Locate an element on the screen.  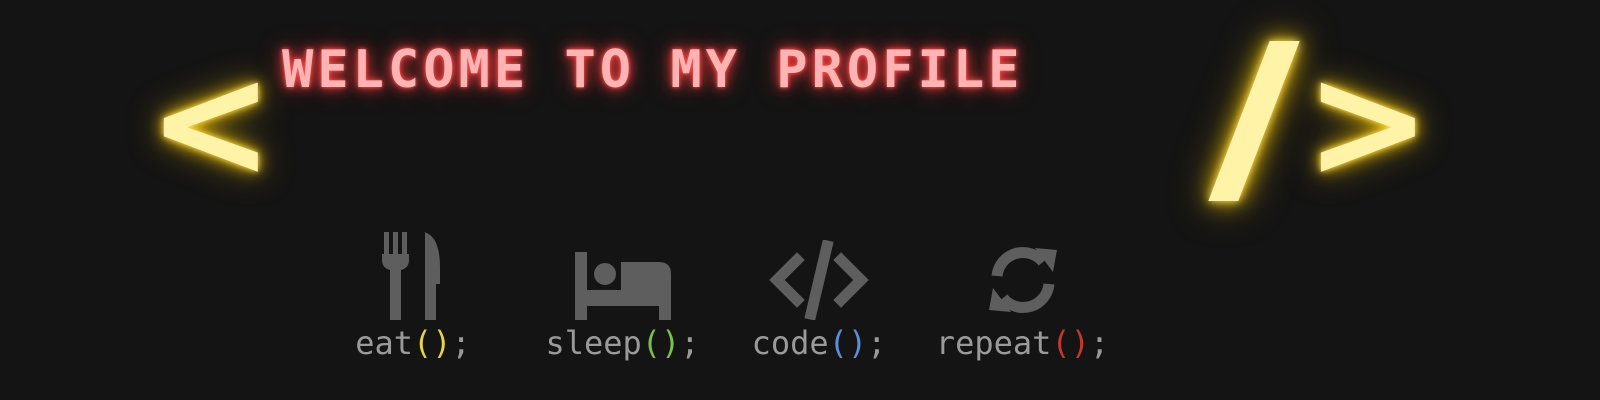
activity-eat: eat(); is located at coordinates (413, 297).